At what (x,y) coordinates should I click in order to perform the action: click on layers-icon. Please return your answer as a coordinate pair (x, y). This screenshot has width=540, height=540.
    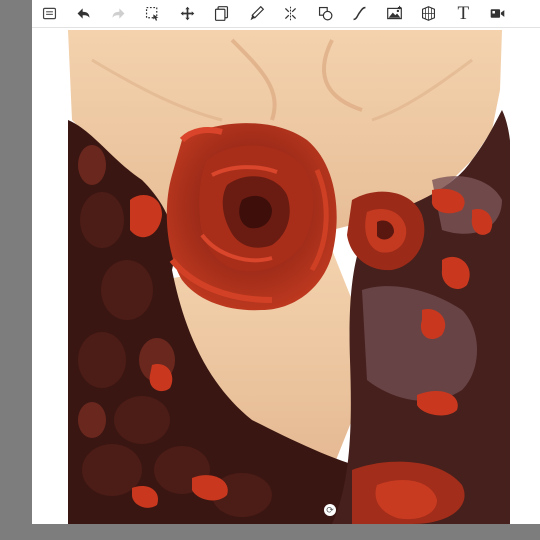
    Looking at the image, I should click on (222, 13).